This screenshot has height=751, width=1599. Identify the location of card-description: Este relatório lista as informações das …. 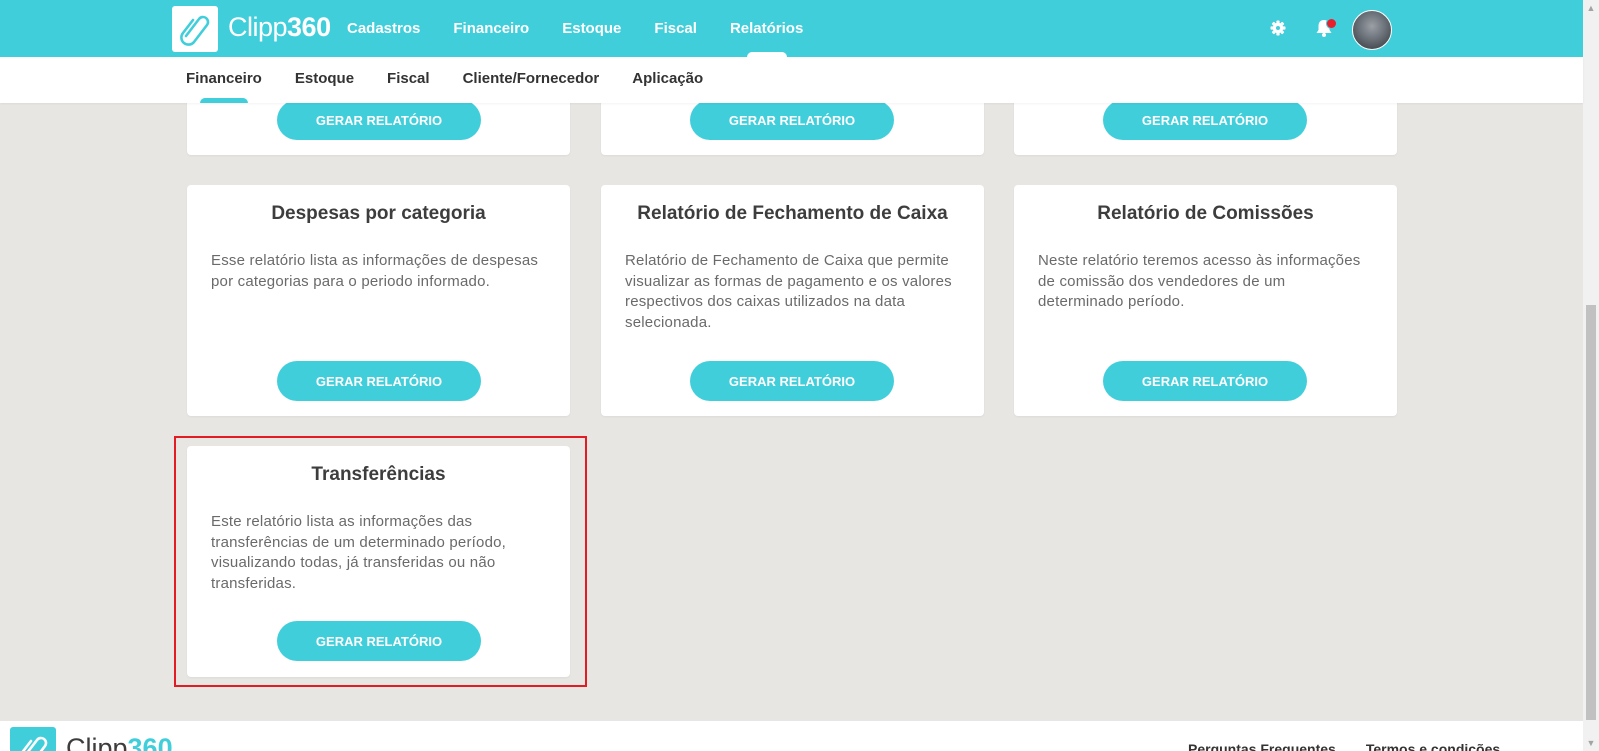
(359, 552).